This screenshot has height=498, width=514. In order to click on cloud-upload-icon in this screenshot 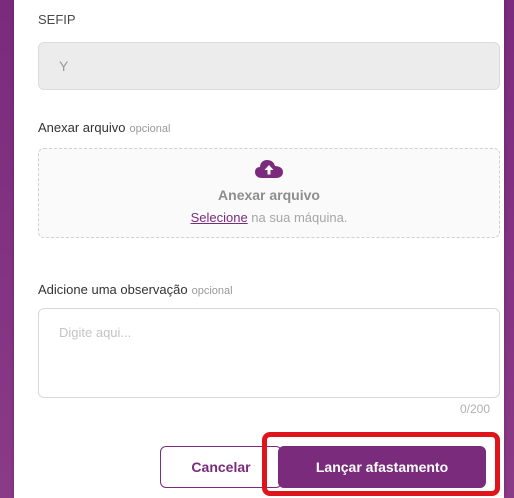, I will do `click(269, 169)`.